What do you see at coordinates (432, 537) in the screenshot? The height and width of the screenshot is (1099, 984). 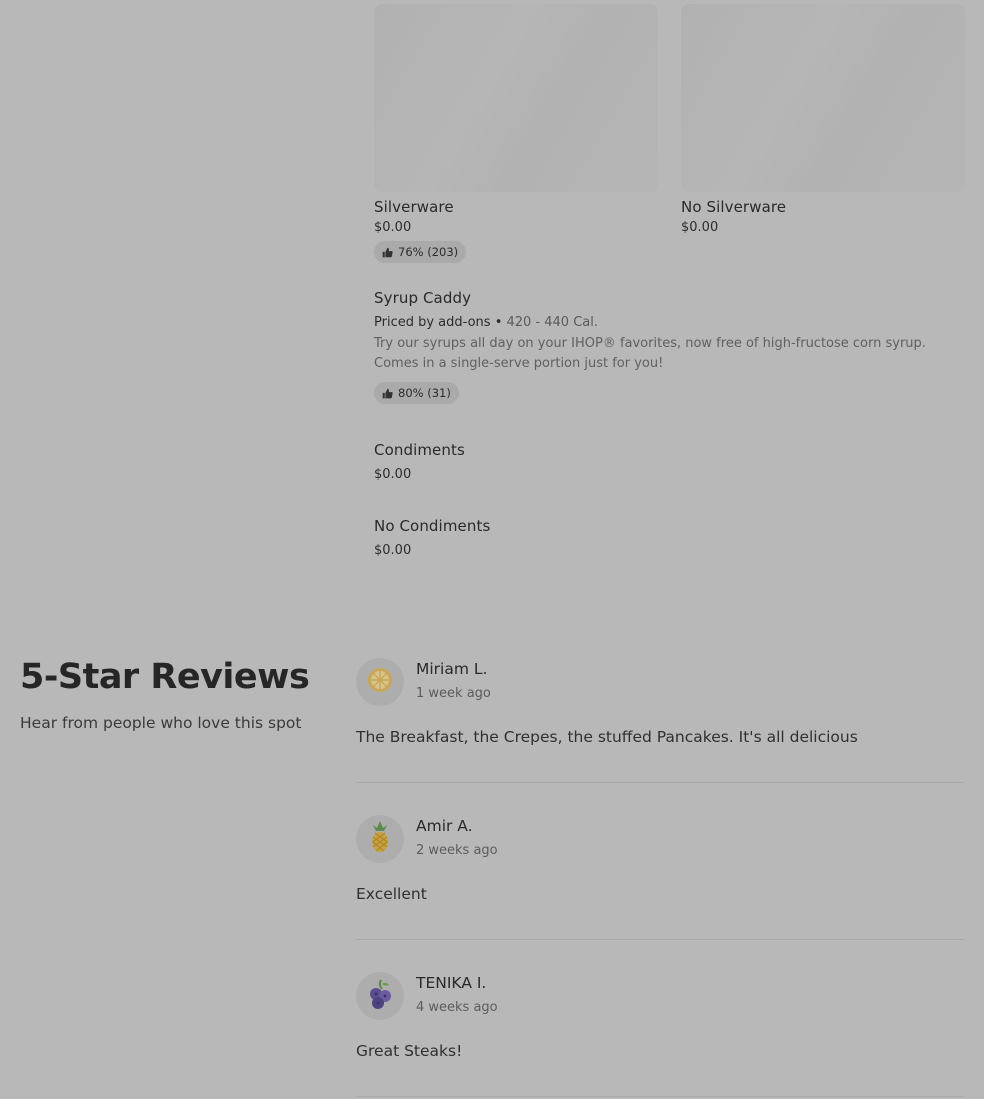 I see `menu-item-no-condiments: No Condiments $0.00` at bounding box center [432, 537].